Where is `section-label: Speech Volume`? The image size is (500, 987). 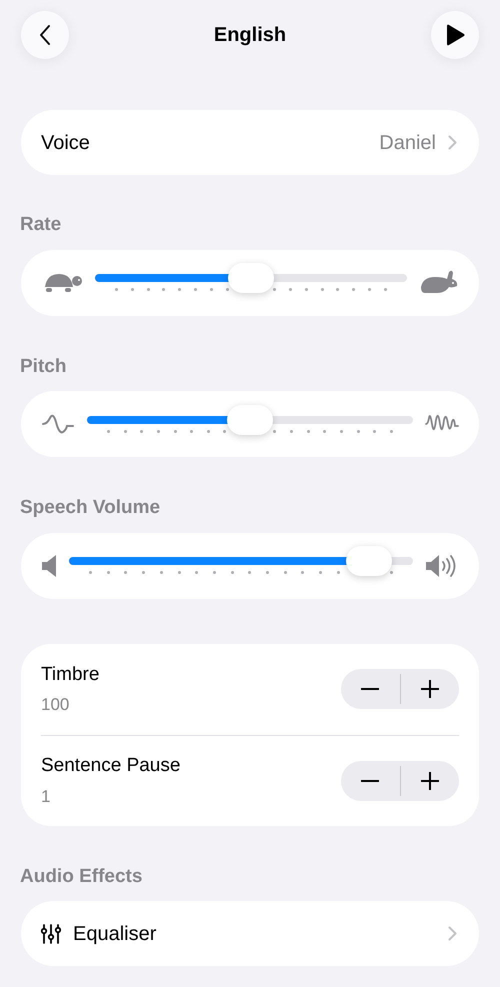
section-label: Speech Volume is located at coordinates (90, 508).